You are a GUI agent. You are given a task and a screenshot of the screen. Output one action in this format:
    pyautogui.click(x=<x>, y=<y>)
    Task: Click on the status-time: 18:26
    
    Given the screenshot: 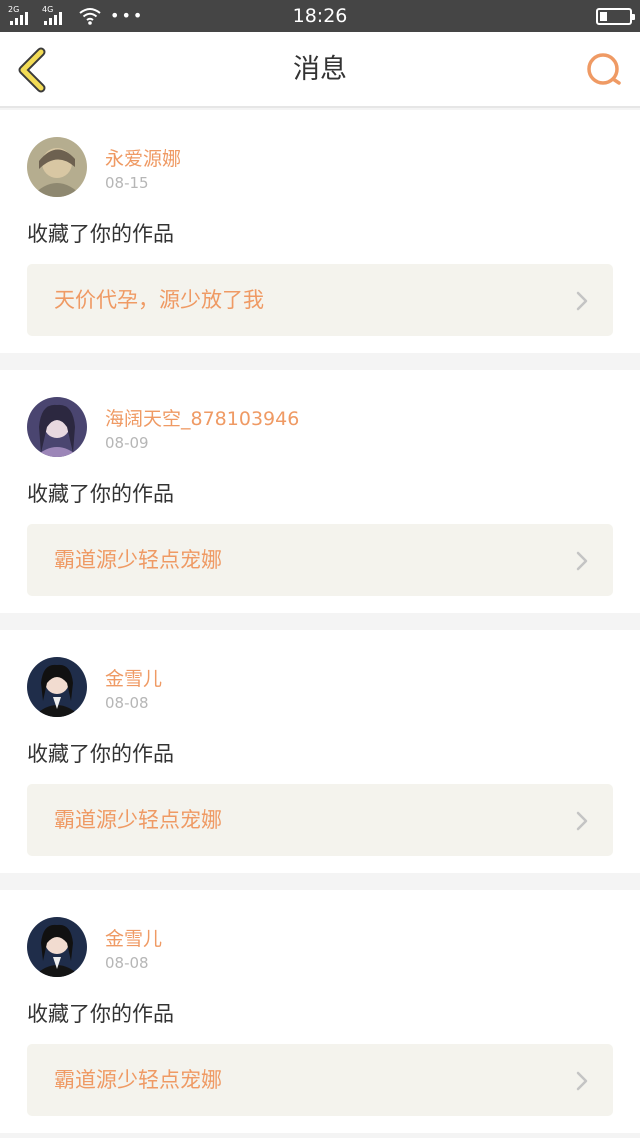 What is the action you would take?
    pyautogui.click(x=320, y=16)
    